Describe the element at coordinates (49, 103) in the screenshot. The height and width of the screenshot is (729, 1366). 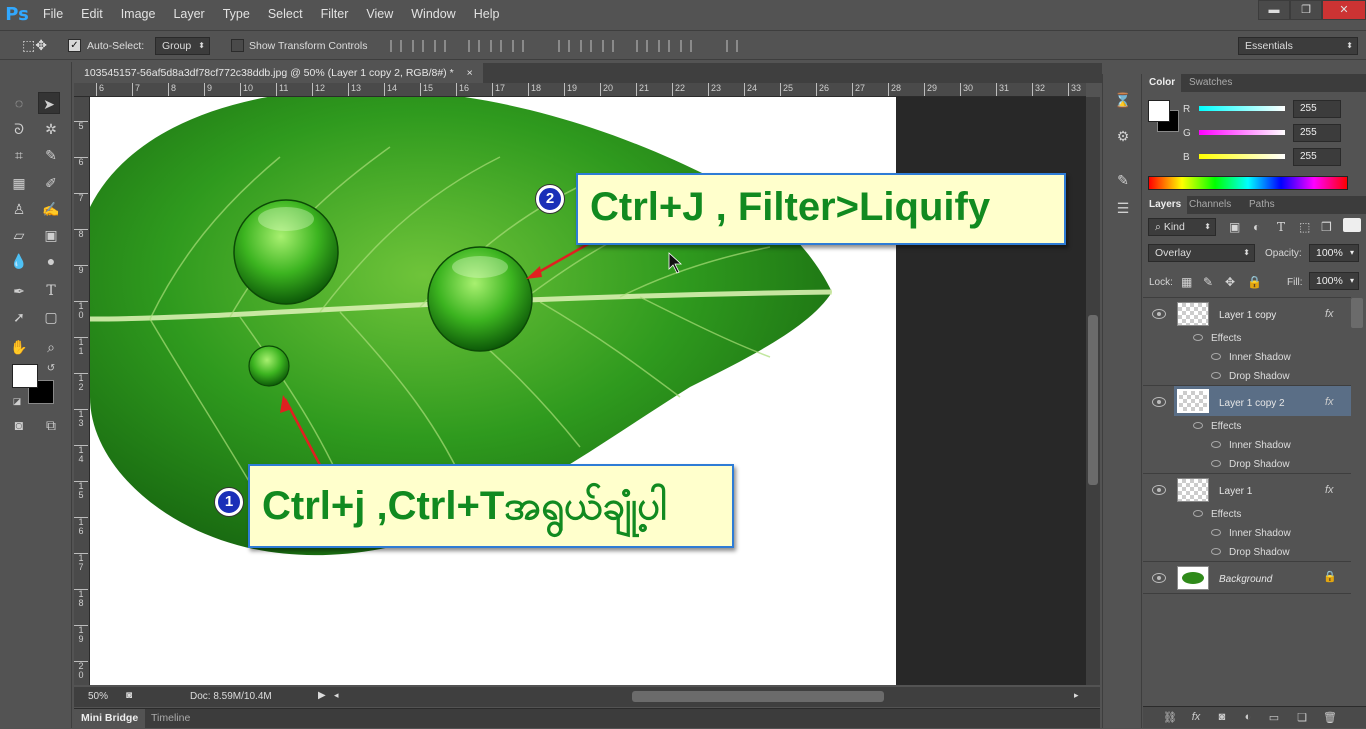
I see `move-tool-icon: ➤` at that location.